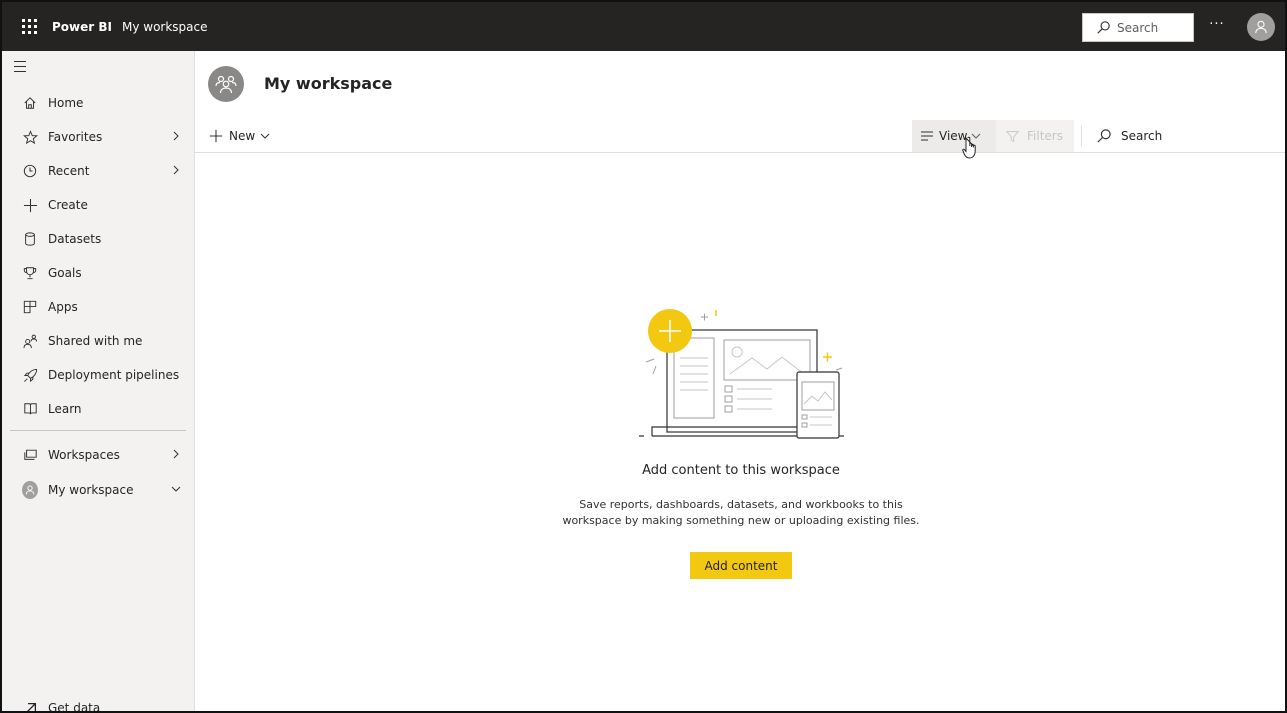  Describe the element at coordinates (29, 27) in the screenshot. I see `app-launcher-icon` at that location.